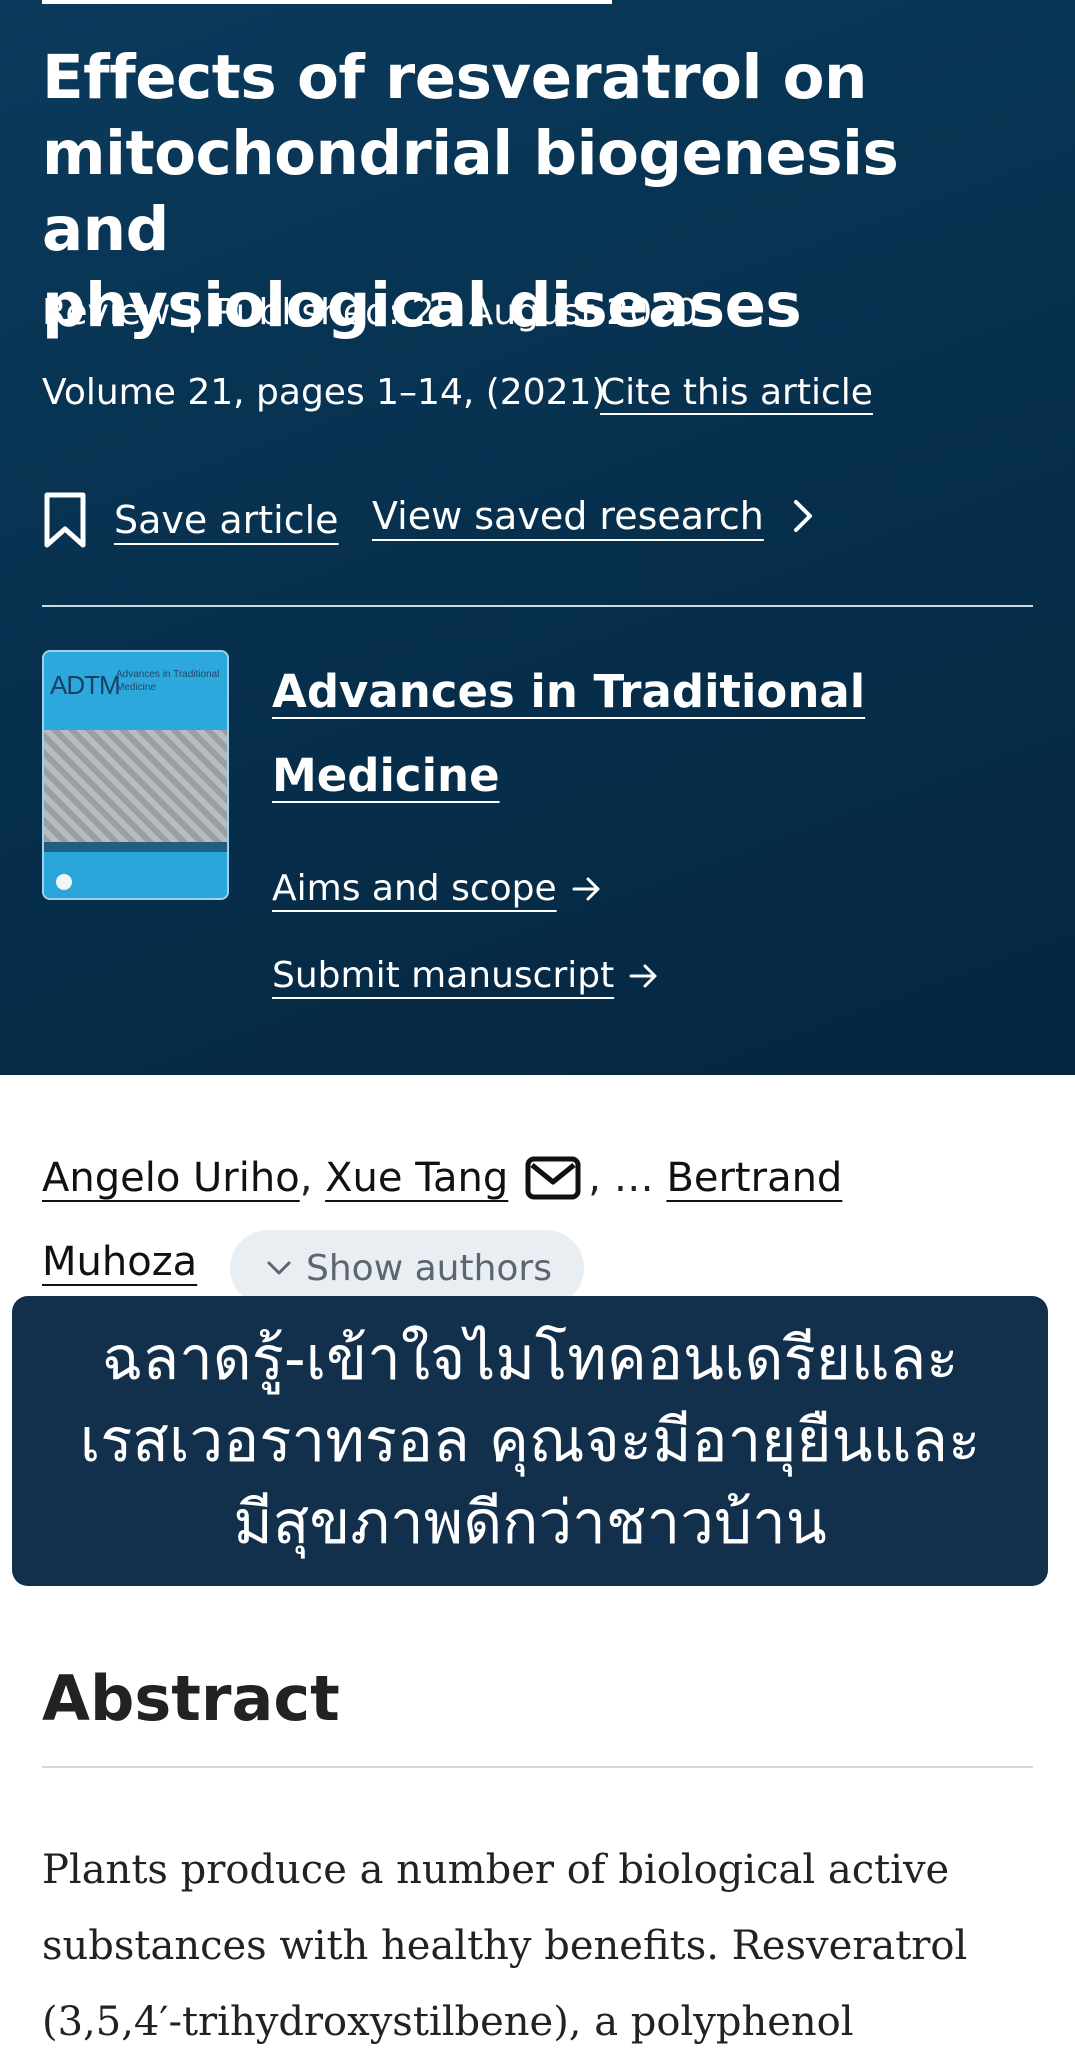  I want to click on author-link-last: Bertrand, so click(754, 1178).